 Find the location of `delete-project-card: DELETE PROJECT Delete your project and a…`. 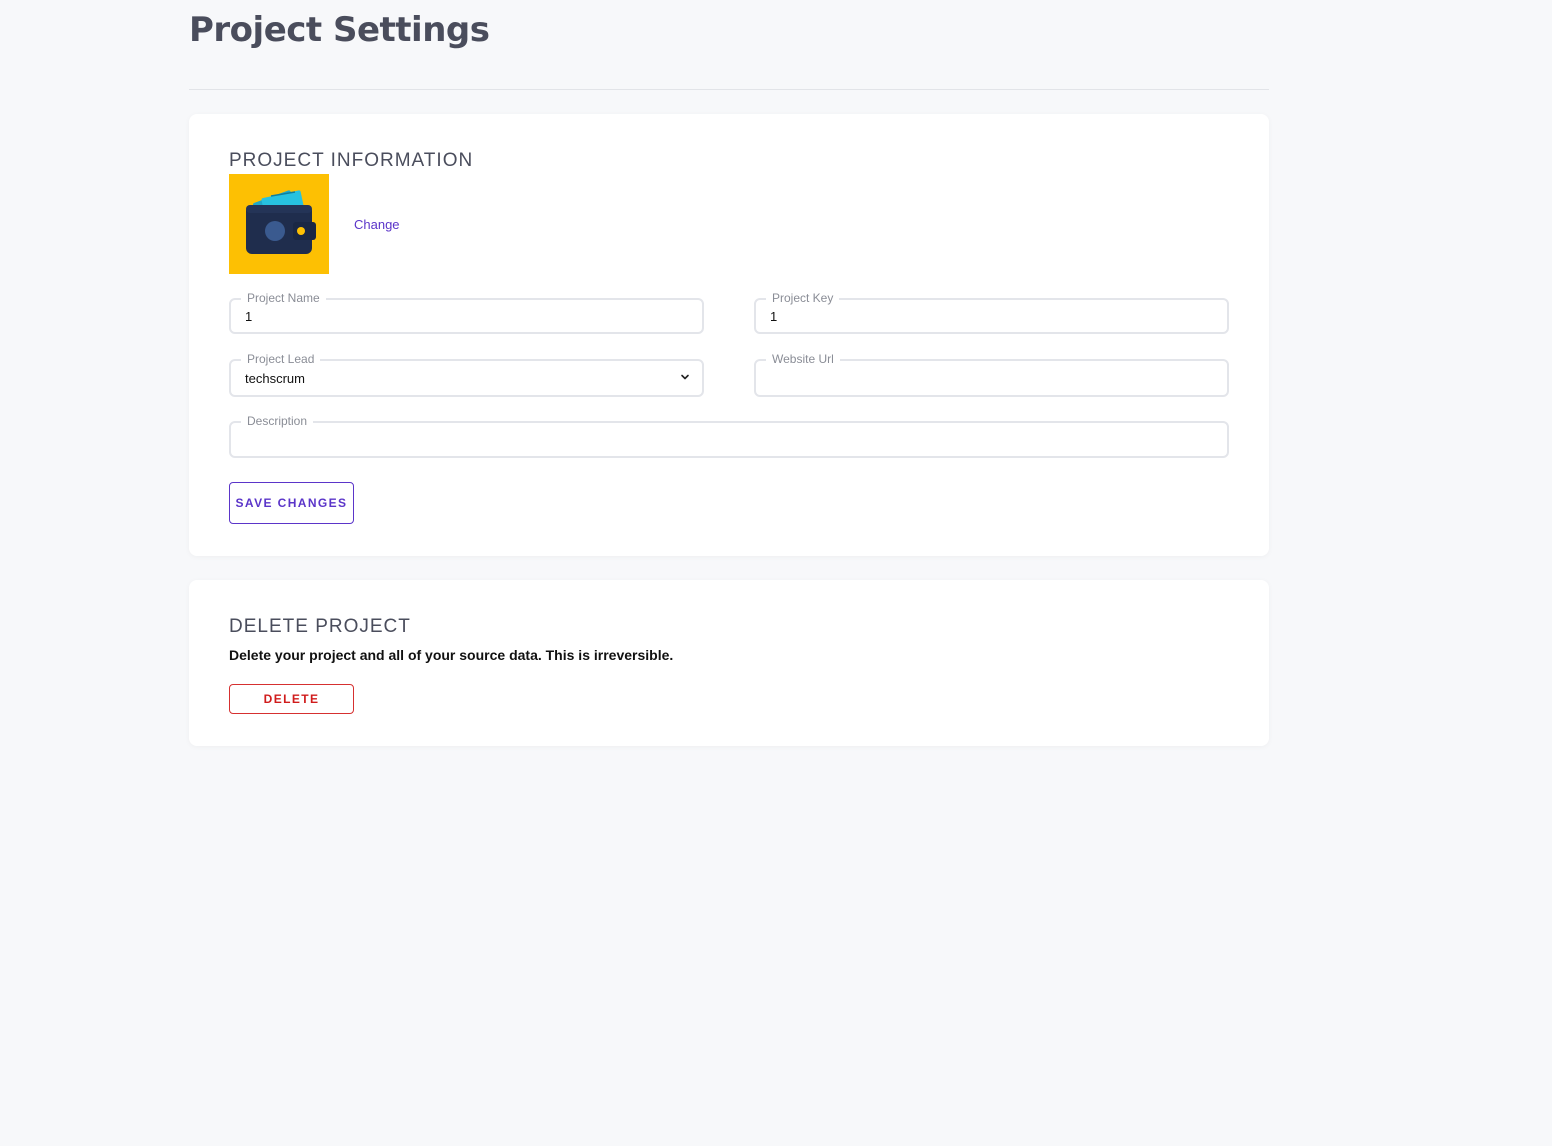

delete-project-card: DELETE PROJECT Delete your project and a… is located at coordinates (729, 663).